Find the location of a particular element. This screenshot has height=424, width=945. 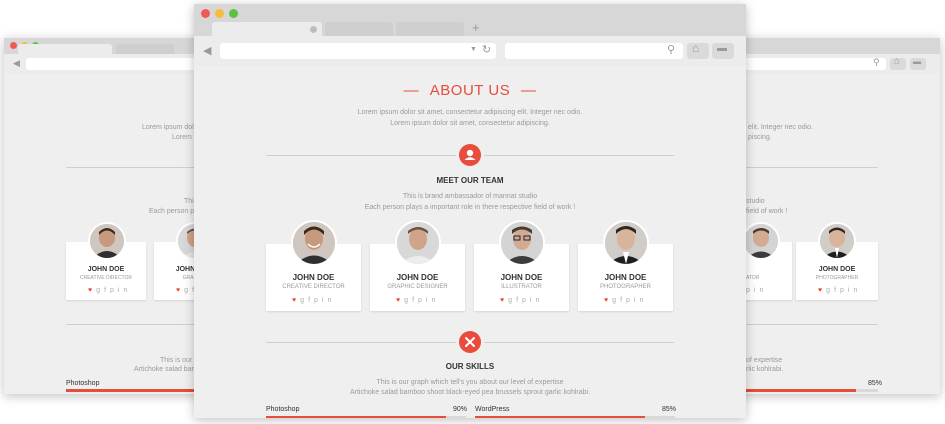

skill-bar-fill-photoshop is located at coordinates (356, 417).